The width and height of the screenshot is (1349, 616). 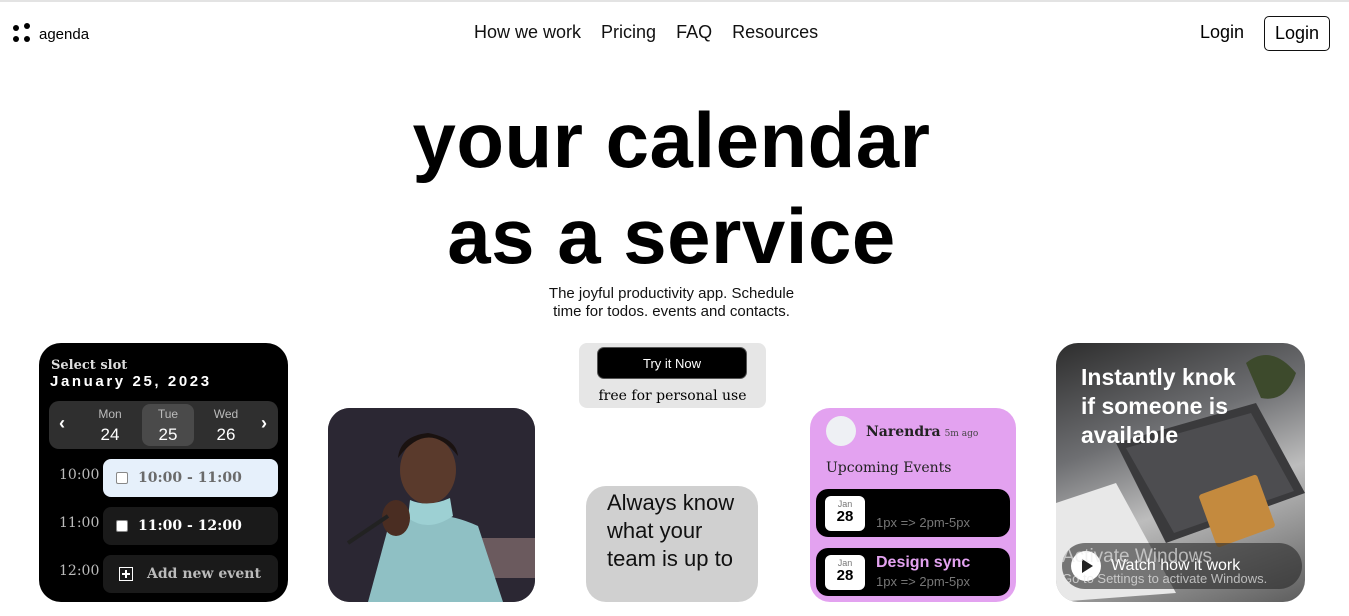 What do you see at coordinates (674, 1) in the screenshot?
I see `top-border` at bounding box center [674, 1].